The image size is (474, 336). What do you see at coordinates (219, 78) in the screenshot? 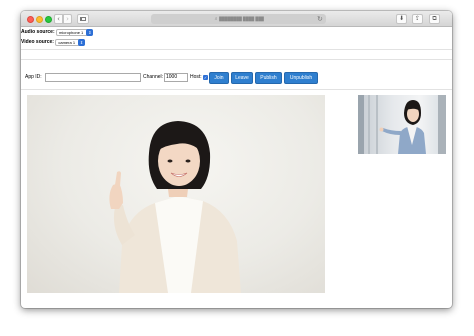
I see `join-button: Join` at bounding box center [219, 78].